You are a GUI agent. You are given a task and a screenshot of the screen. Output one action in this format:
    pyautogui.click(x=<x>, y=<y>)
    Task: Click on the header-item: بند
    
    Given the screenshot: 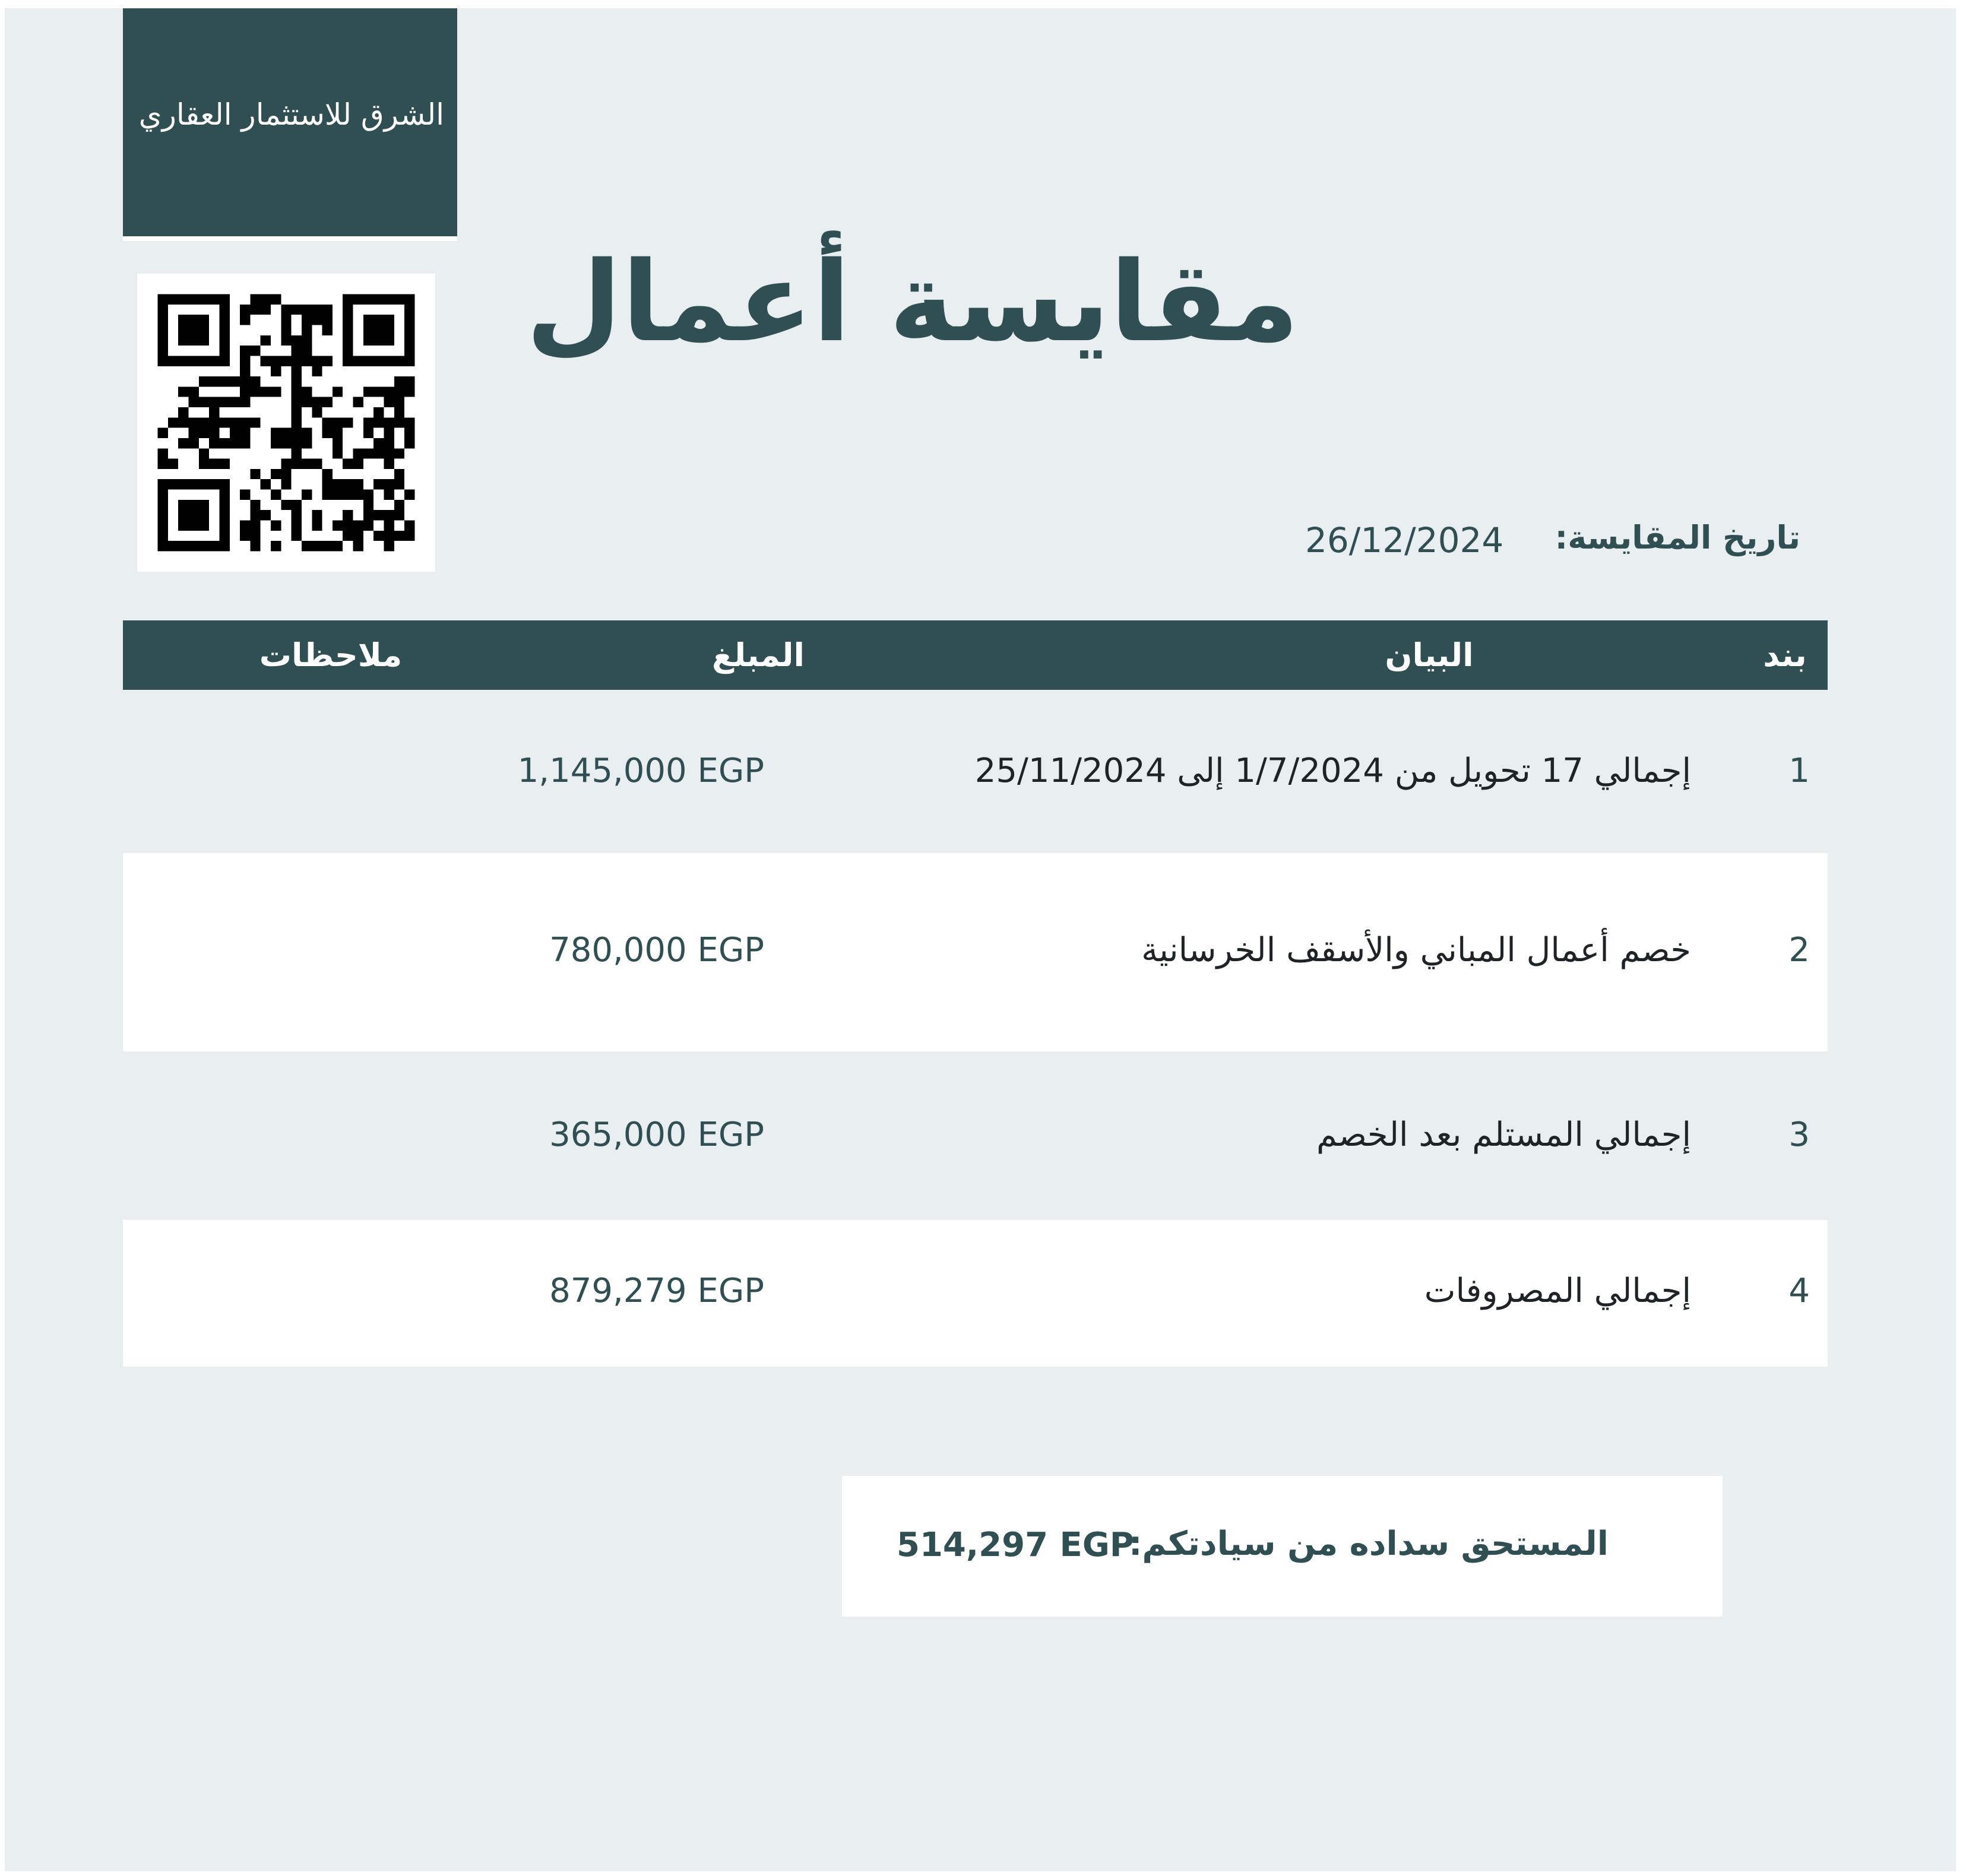 What is the action you would take?
    pyautogui.click(x=1785, y=655)
    